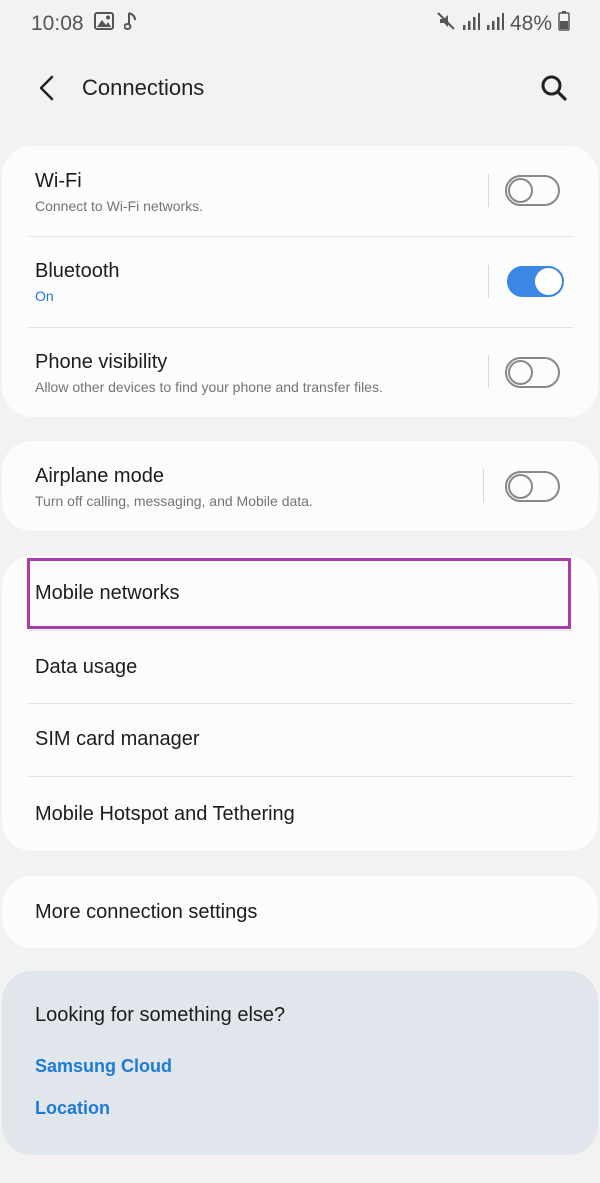 The width and height of the screenshot is (600, 1183). Describe the element at coordinates (86, 667) in the screenshot. I see `data-usage-label: Data usage` at that location.